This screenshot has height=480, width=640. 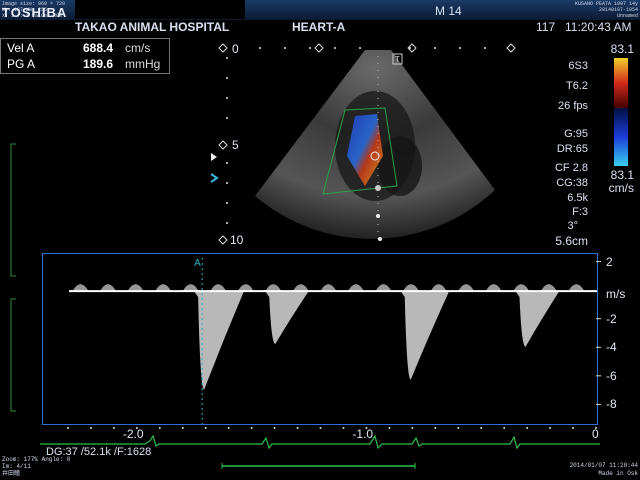 What do you see at coordinates (621, 188) in the screenshot?
I see `color-scale-unit: cm/s` at bounding box center [621, 188].